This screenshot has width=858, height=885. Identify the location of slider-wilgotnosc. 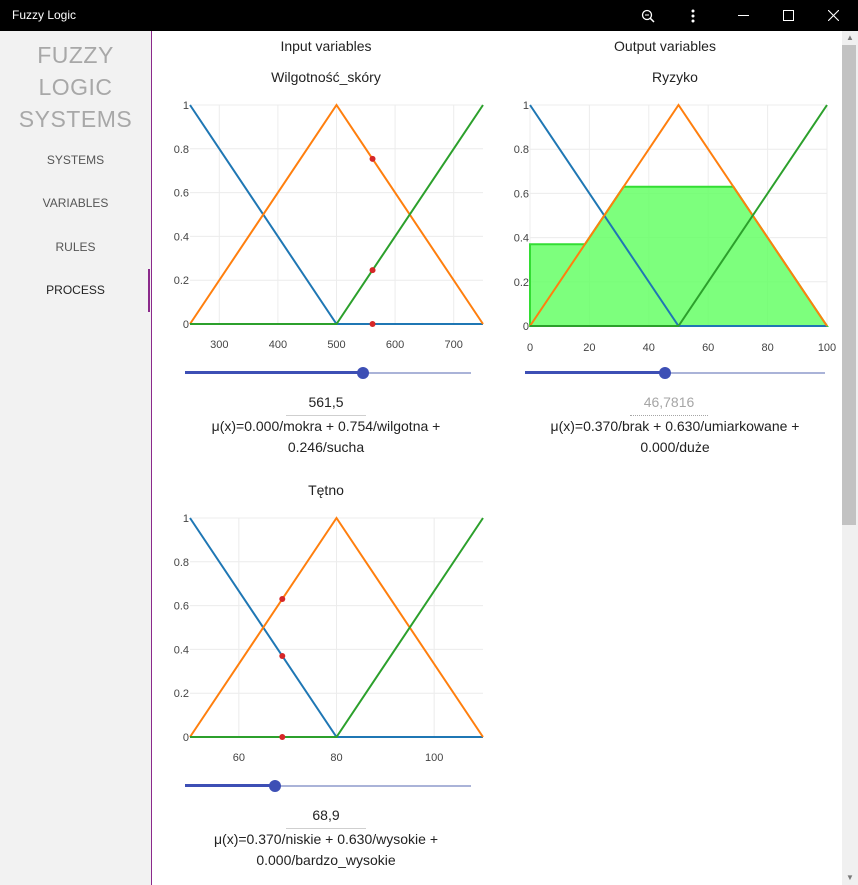
(328, 373).